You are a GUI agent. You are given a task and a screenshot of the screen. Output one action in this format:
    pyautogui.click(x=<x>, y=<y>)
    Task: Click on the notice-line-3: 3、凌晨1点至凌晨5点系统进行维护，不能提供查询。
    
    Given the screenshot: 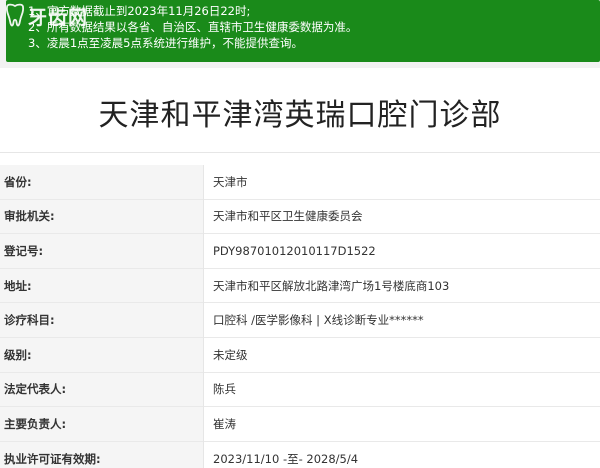 What is the action you would take?
    pyautogui.click(x=165, y=43)
    